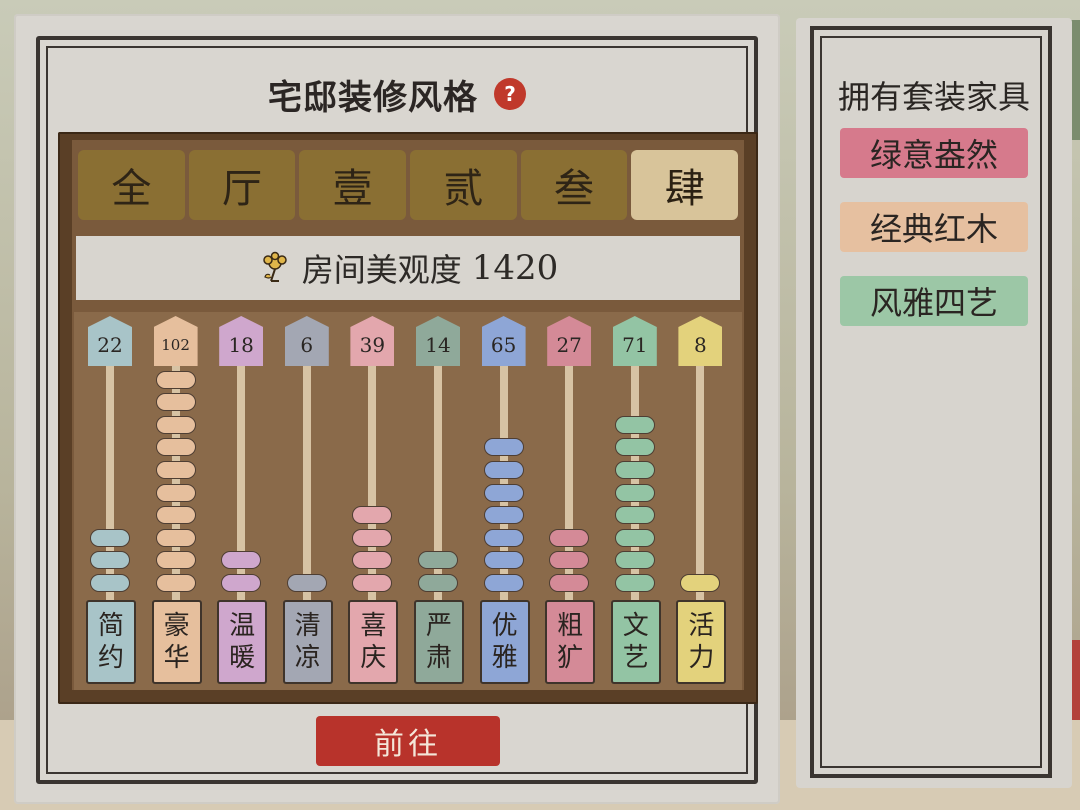 The height and width of the screenshot is (810, 1080). Describe the element at coordinates (504, 626) in the screenshot. I see `rod-label-top: 优` at that location.